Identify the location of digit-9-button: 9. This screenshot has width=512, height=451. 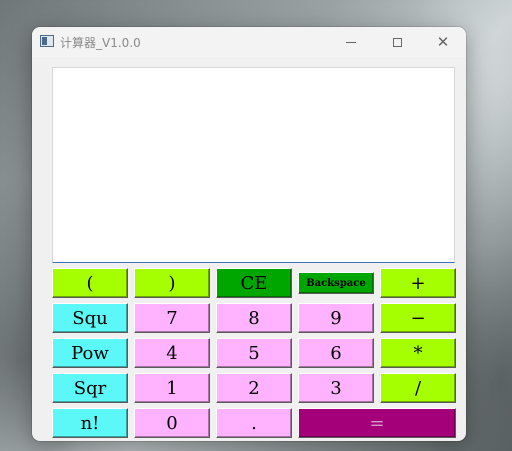
(336, 318).